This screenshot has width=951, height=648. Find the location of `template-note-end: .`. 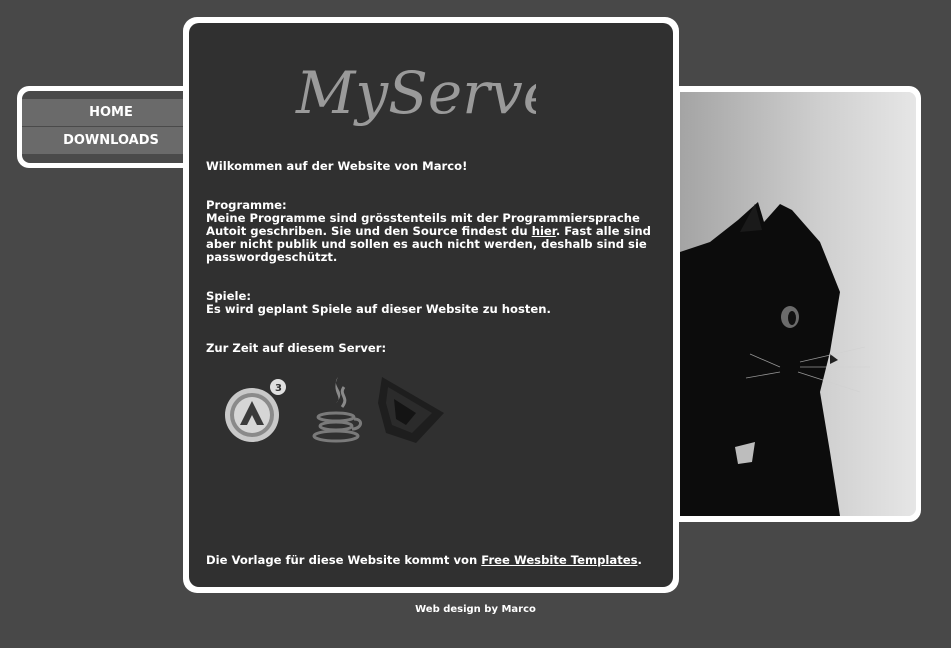

template-note-end: . is located at coordinates (639, 560).